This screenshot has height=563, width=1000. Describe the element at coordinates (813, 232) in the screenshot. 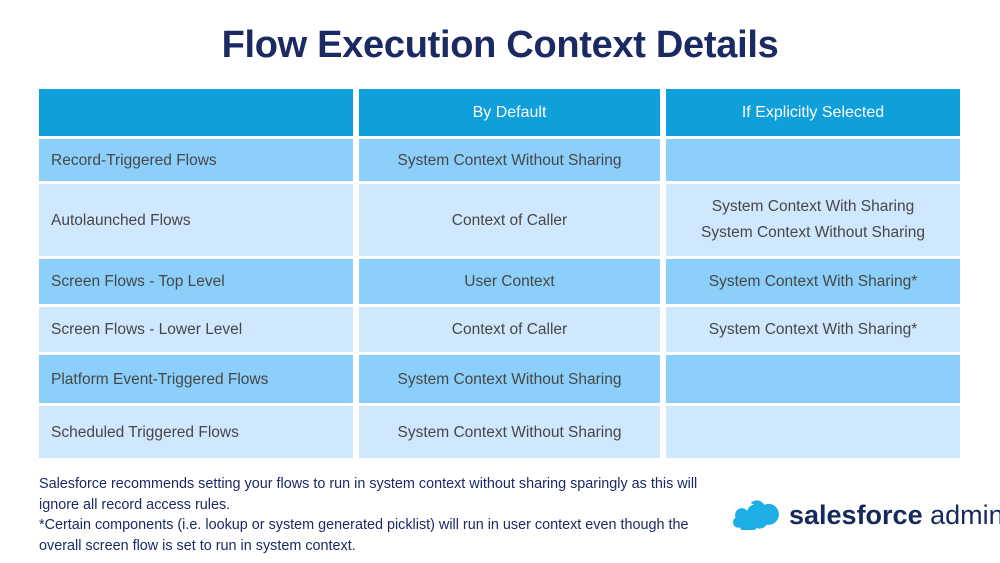

I see `row-if-explicit-autolaunched-line-2: System Context Without Sharing` at that location.